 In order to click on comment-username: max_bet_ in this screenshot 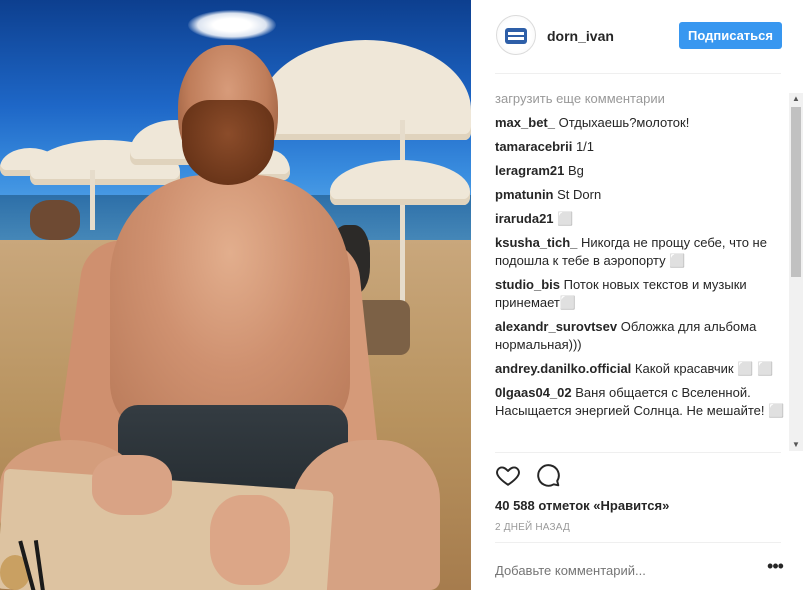, I will do `click(525, 122)`.